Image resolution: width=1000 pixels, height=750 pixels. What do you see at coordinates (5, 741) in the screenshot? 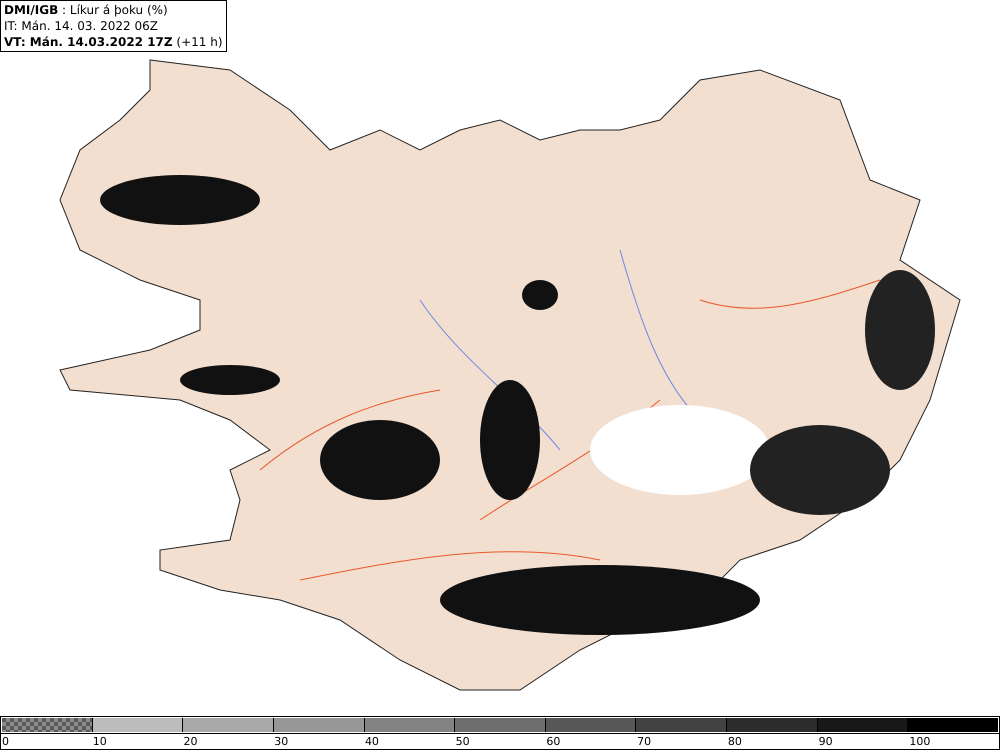
I see `scale-label: 0` at bounding box center [5, 741].